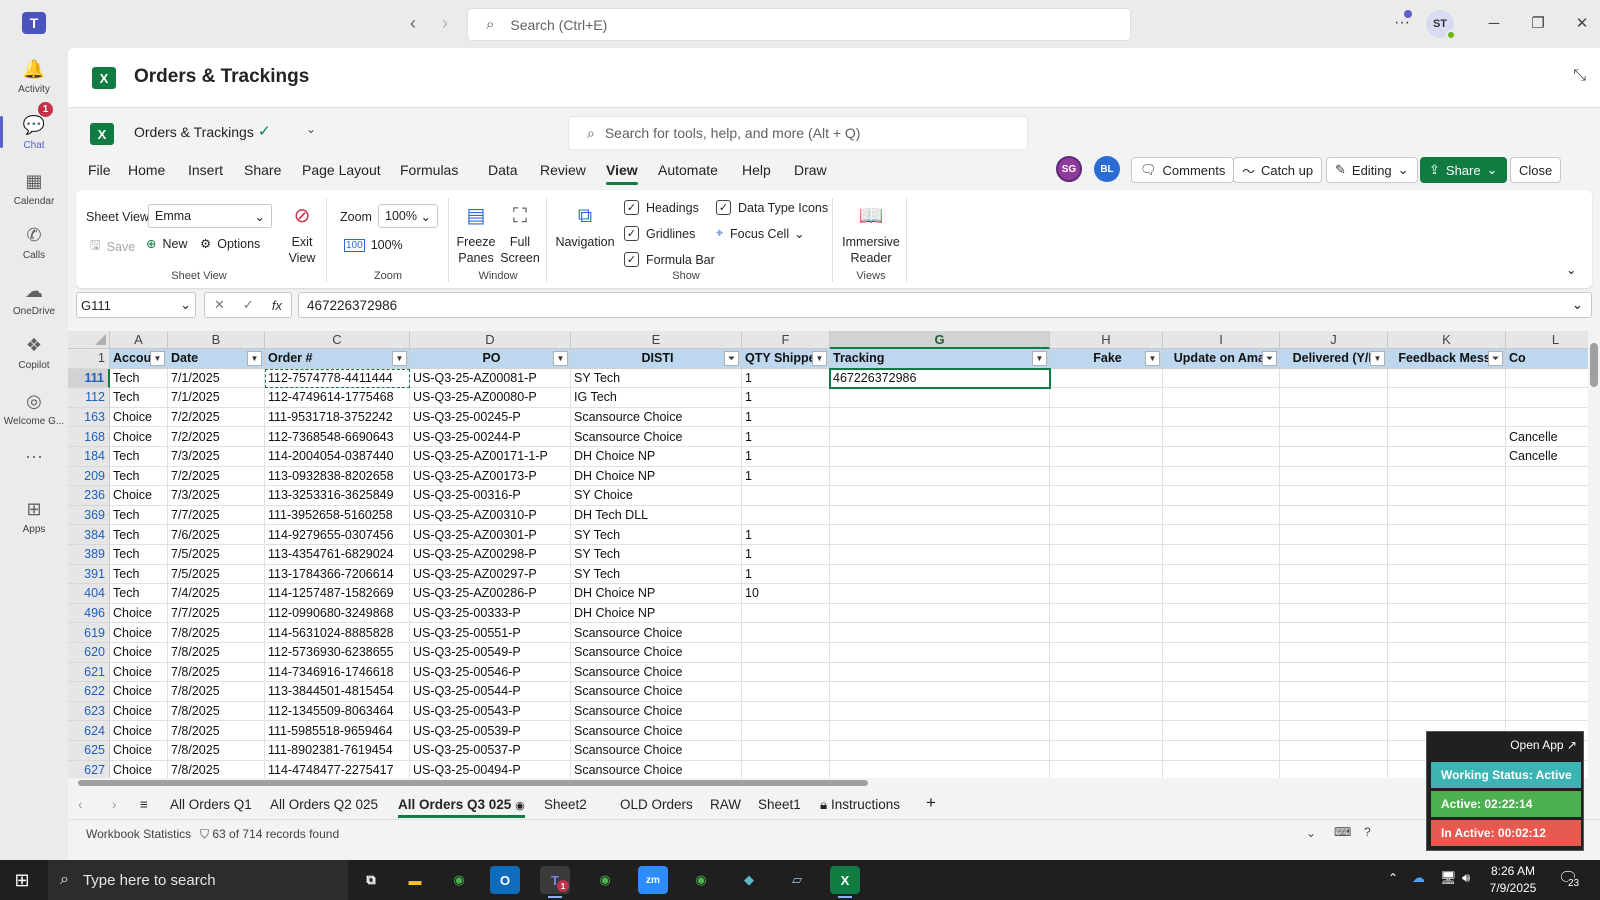 This screenshot has width=1600, height=900. Describe the element at coordinates (311, 129) in the screenshot. I see `chevron-down-icon: ⌄` at that location.